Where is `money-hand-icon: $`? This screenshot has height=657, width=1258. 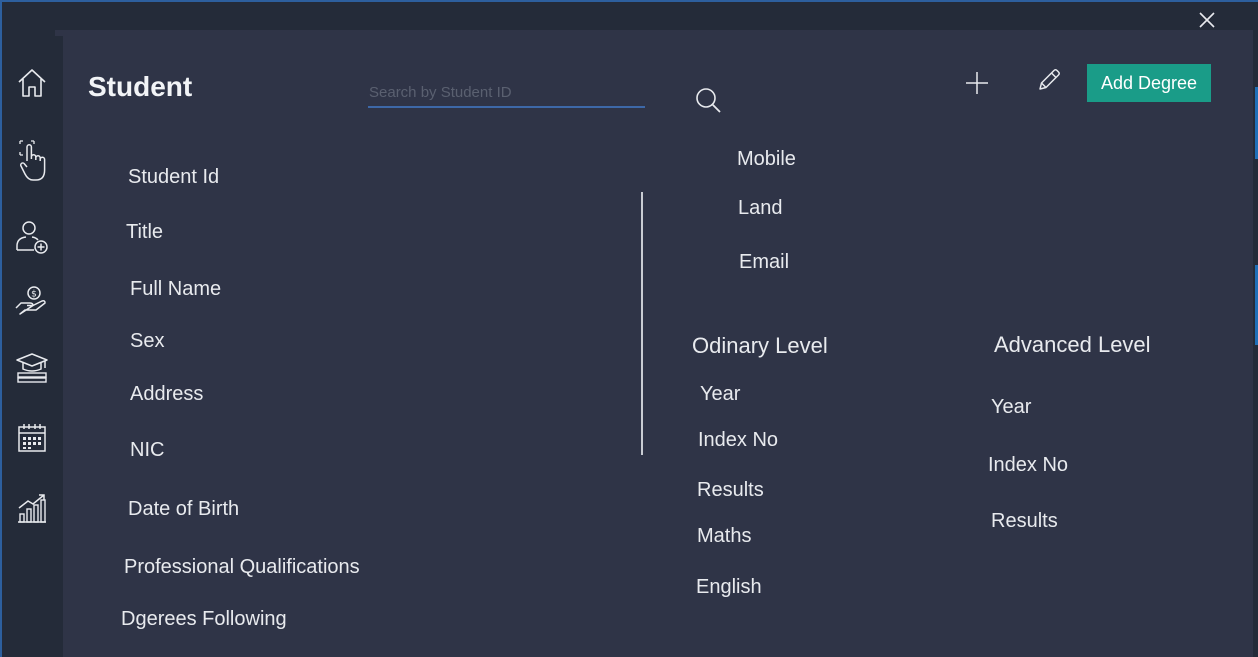
money-hand-icon: $ is located at coordinates (30, 300).